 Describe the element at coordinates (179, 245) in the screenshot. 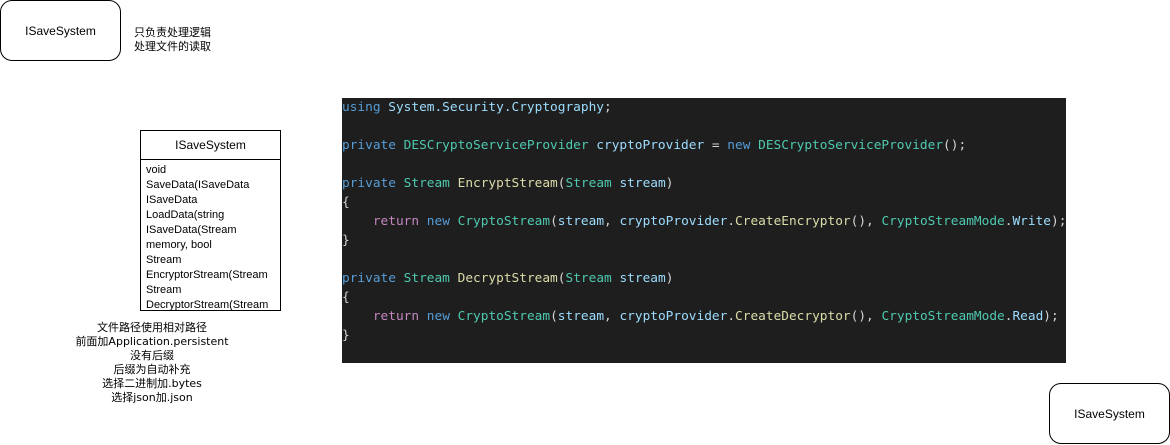

I see `uml-member-line: memory, bool` at that location.